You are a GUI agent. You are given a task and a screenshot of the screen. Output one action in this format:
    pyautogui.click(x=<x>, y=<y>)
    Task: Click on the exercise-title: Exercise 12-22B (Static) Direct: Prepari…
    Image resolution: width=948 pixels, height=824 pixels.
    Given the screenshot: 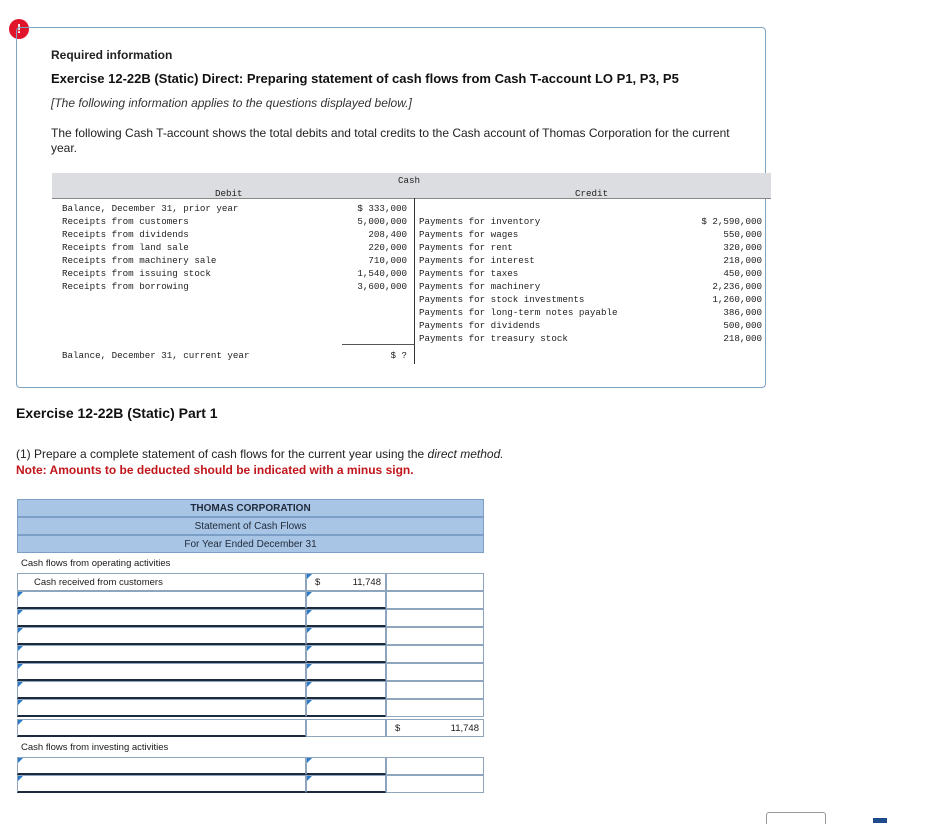 What is the action you would take?
    pyautogui.click(x=365, y=78)
    